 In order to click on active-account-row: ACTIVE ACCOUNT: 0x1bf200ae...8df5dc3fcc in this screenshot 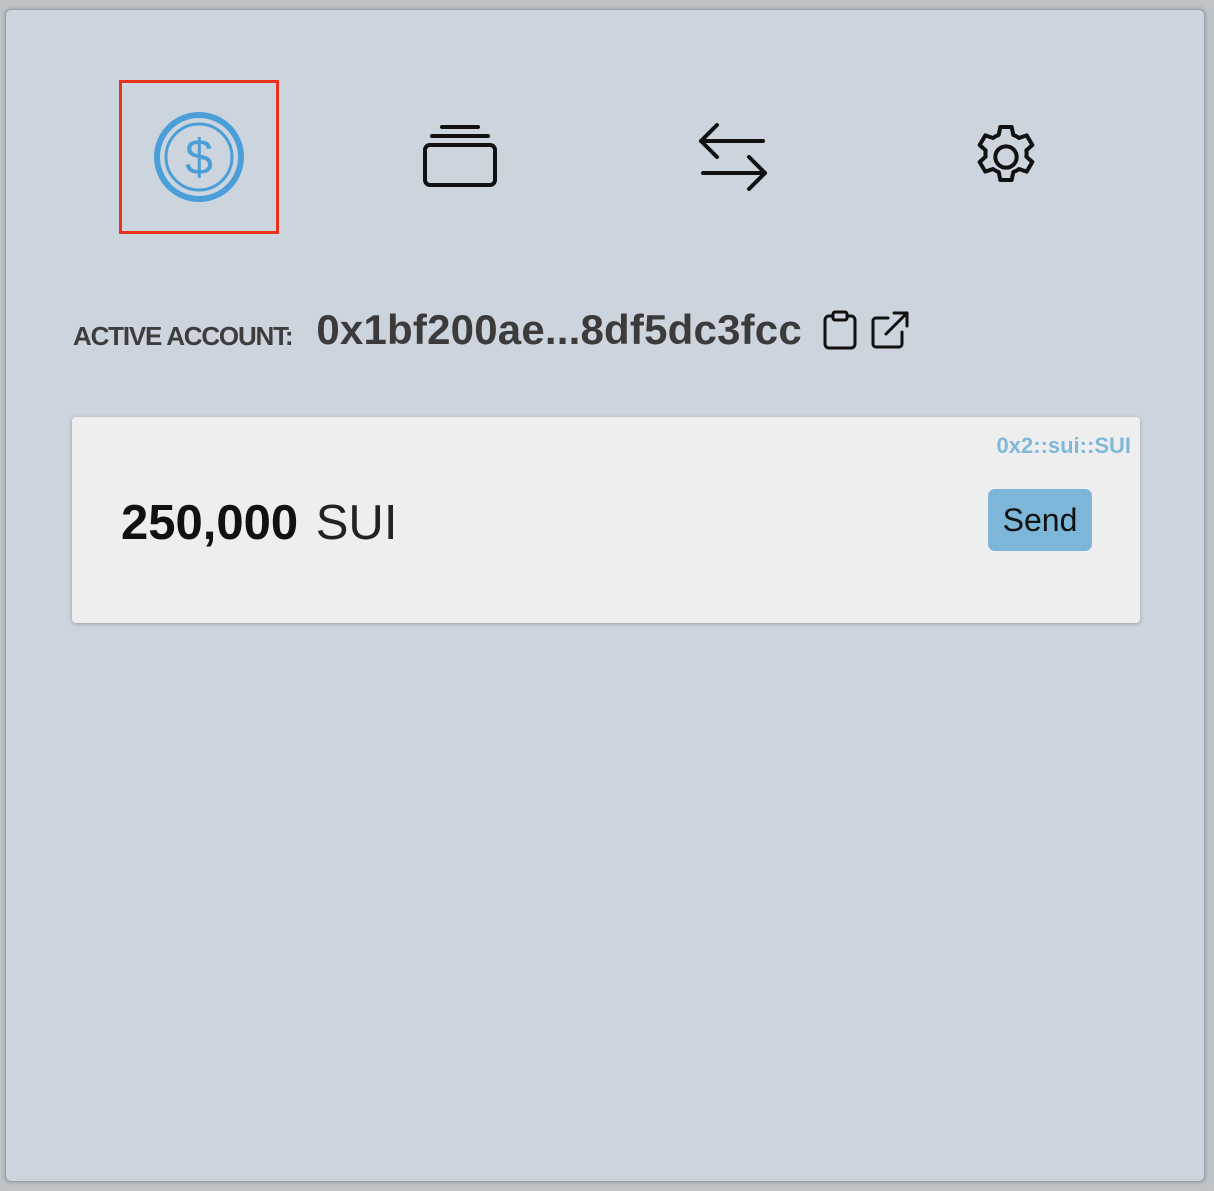, I will do `click(496, 330)`.